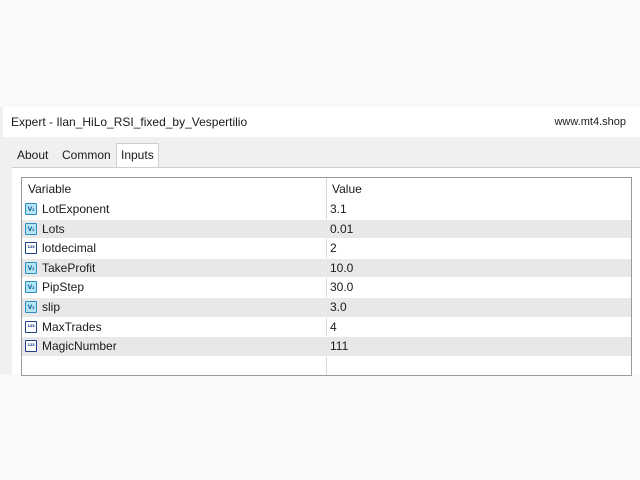 The height and width of the screenshot is (480, 640). I want to click on tab-inputs-label: Inputs, so click(137, 155).